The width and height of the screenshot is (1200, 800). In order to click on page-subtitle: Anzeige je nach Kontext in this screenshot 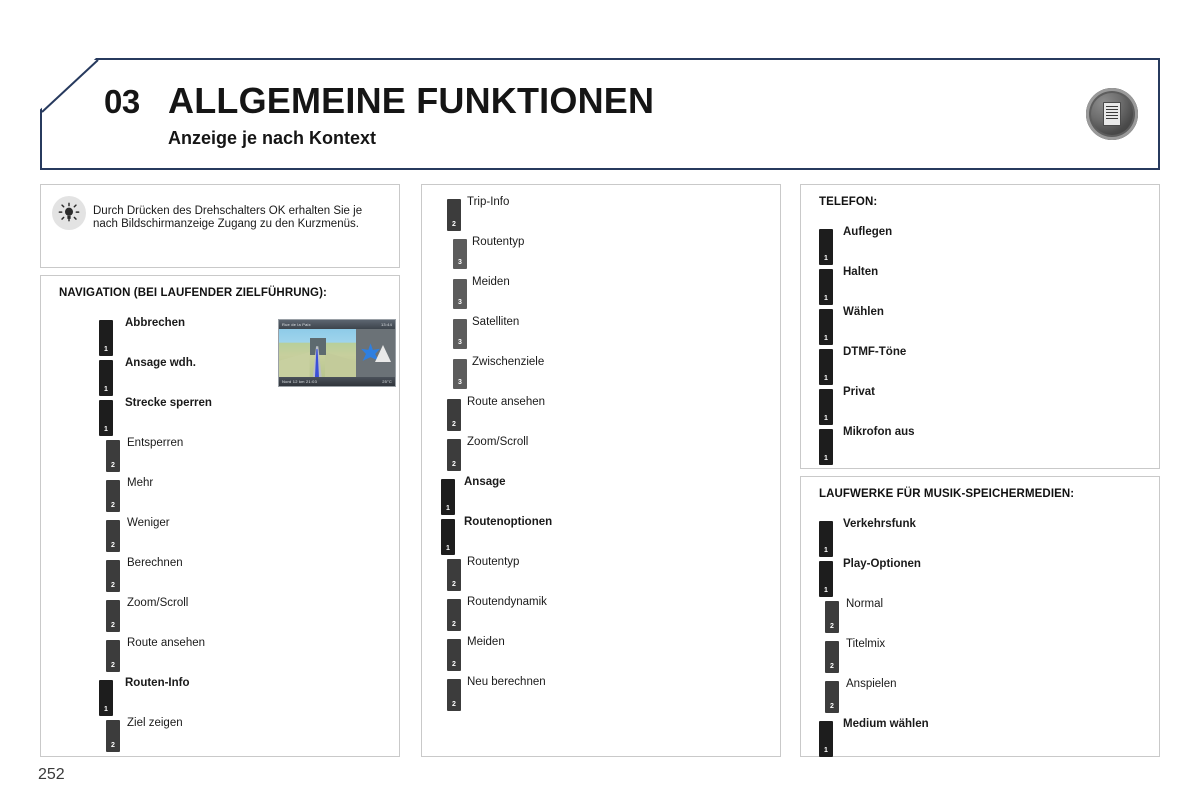, I will do `click(272, 138)`.